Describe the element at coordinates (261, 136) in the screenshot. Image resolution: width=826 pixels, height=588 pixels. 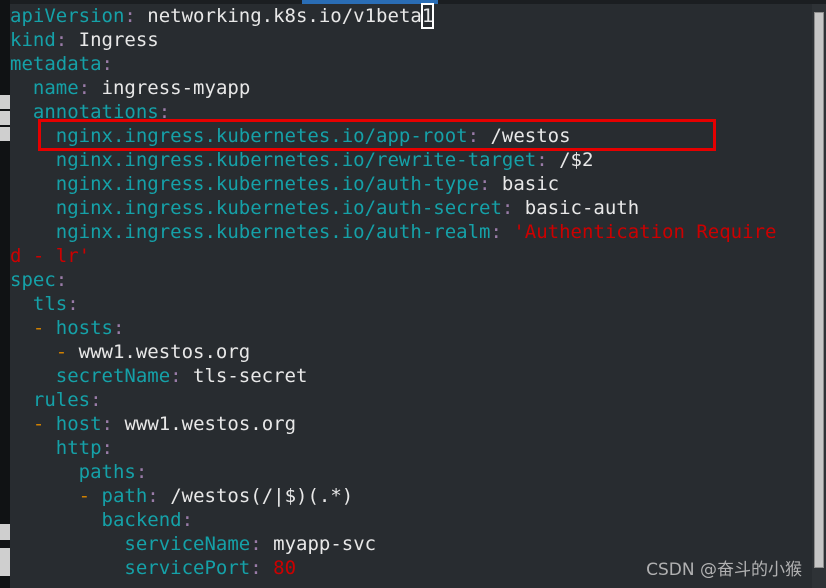
I see `yaml-key: nginx.ingress.kubernetes.io/app-root` at that location.